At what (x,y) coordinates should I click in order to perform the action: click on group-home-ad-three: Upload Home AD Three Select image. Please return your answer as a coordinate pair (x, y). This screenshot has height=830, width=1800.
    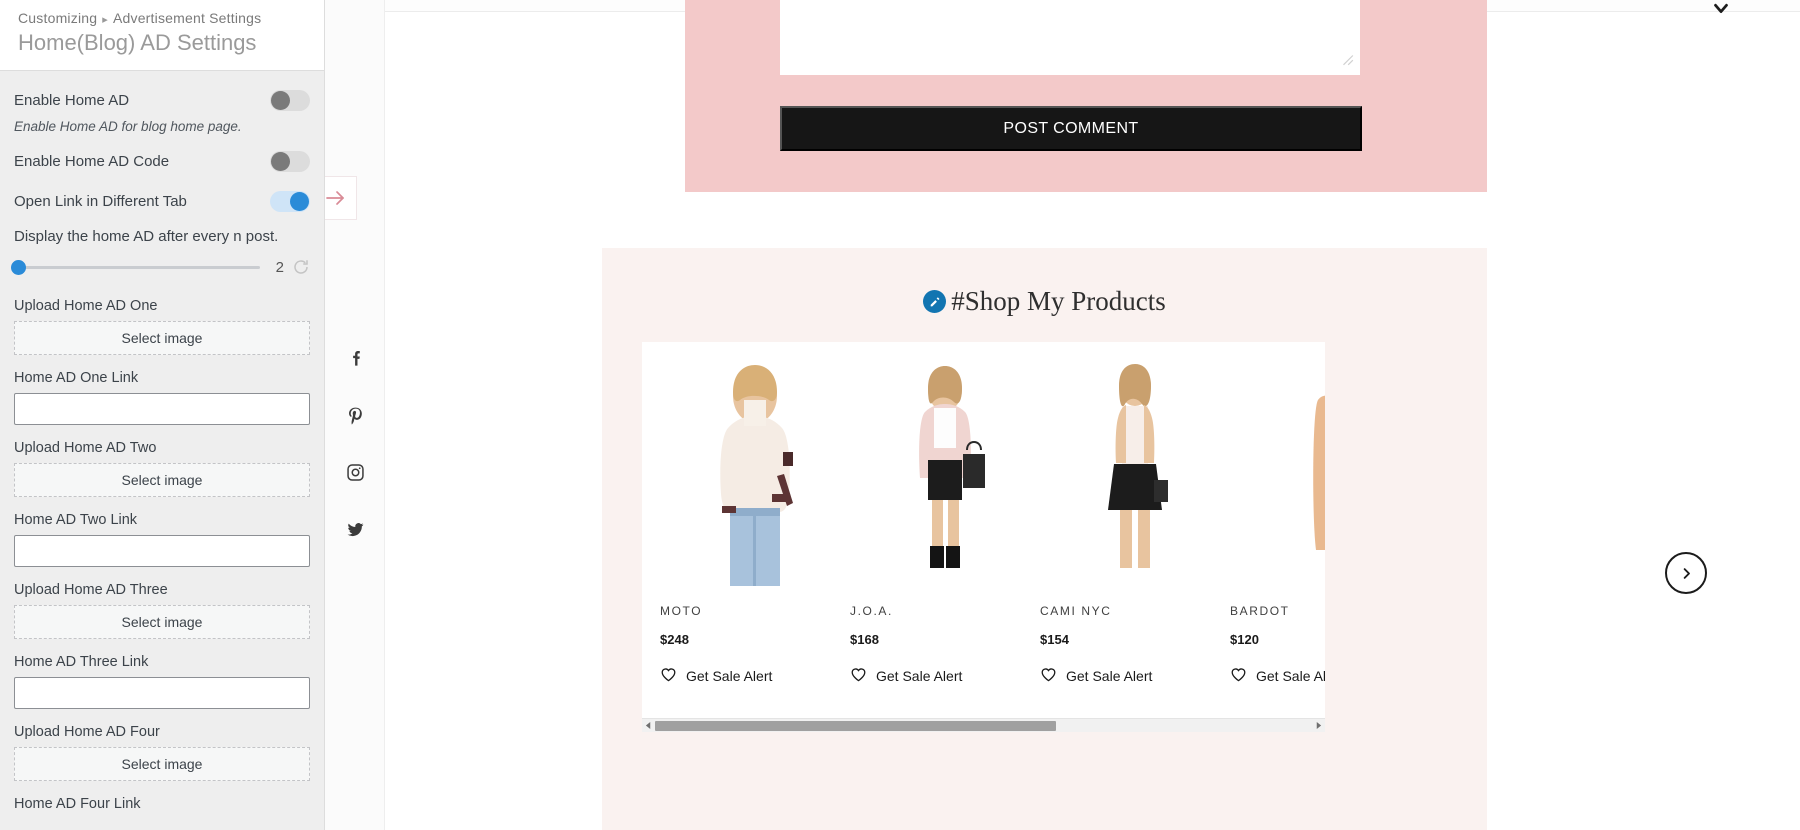
    Looking at the image, I should click on (162, 610).